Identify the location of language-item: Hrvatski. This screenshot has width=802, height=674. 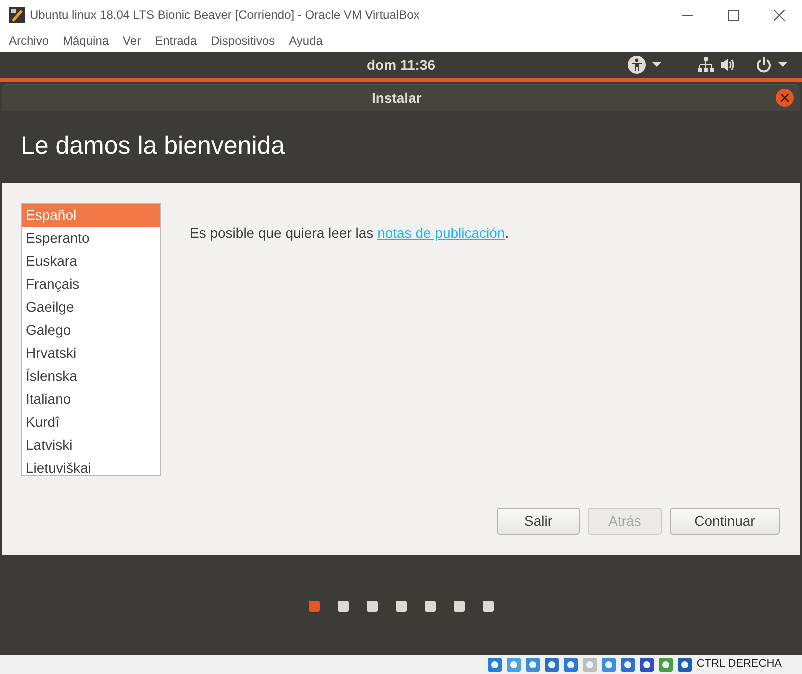
(91, 353).